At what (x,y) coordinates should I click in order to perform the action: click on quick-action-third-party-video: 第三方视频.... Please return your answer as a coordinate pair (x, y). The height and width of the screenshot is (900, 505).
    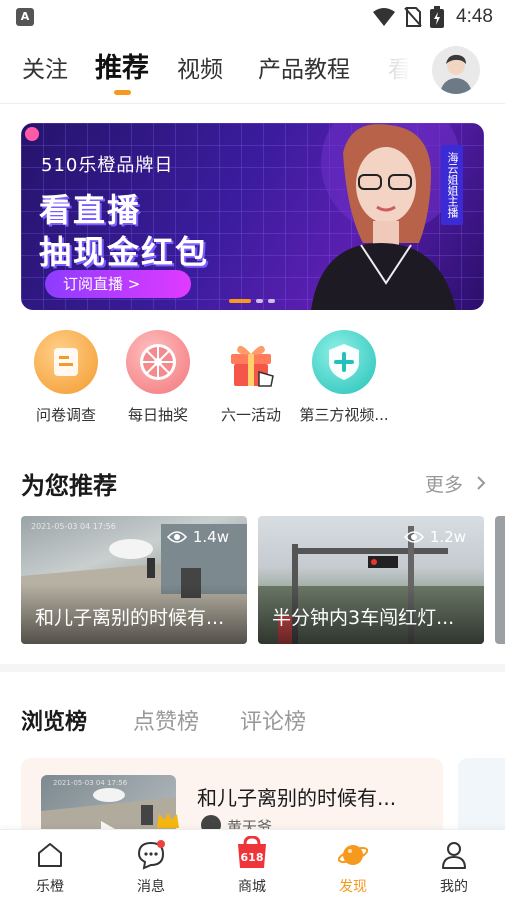
    Looking at the image, I should click on (344, 377).